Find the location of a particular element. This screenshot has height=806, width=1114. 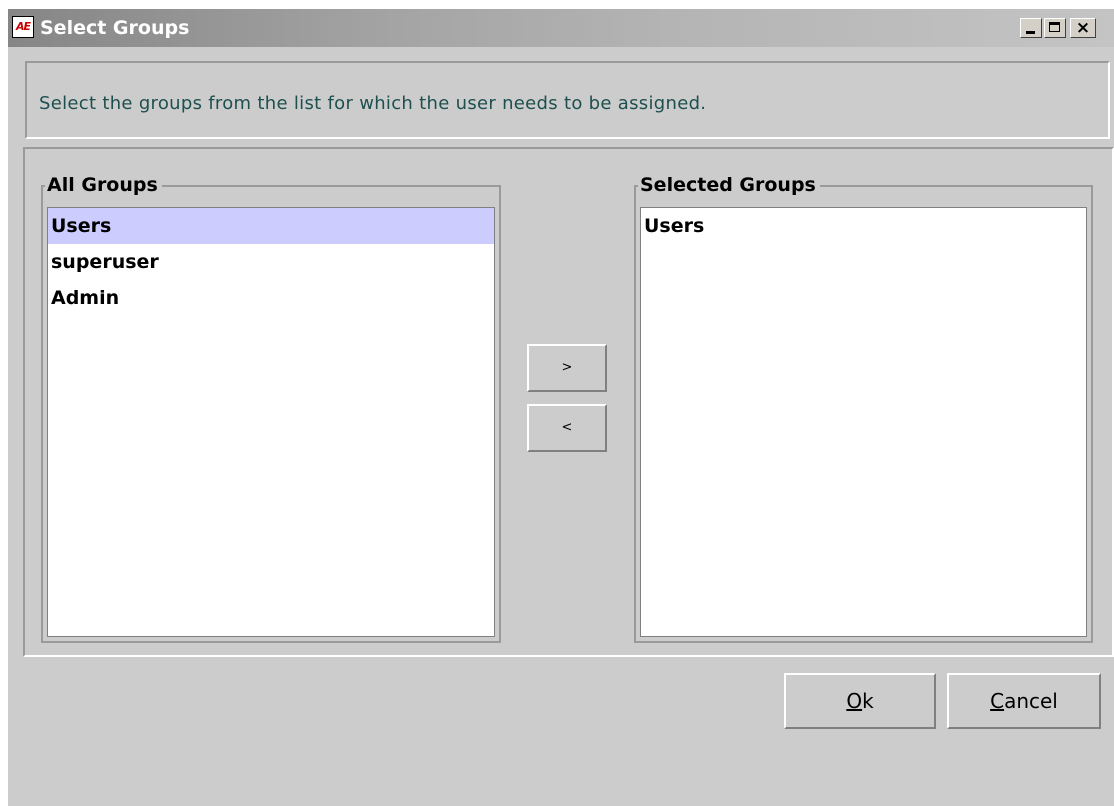

close-button: × is located at coordinates (1083, 28).